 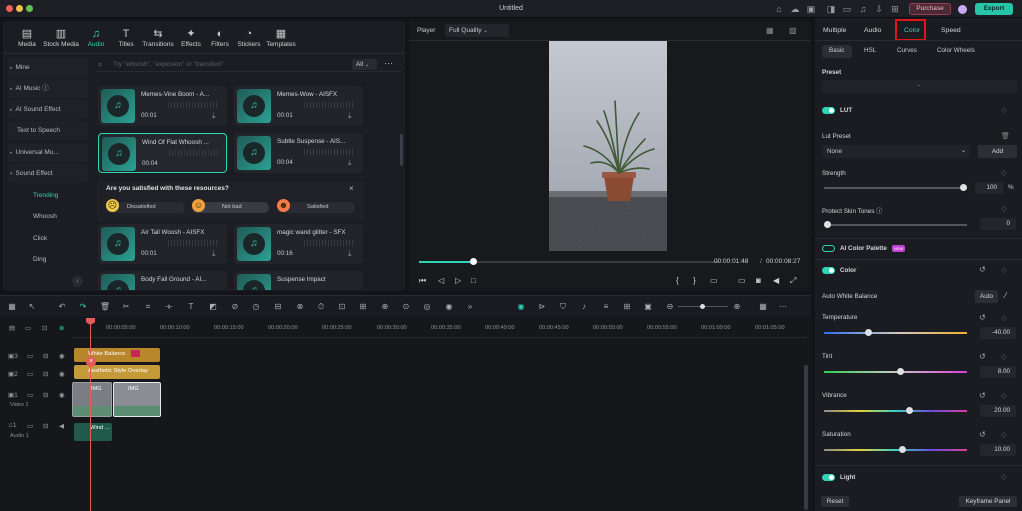 I want to click on color-match-icon: ⊘, so click(x=235, y=306).